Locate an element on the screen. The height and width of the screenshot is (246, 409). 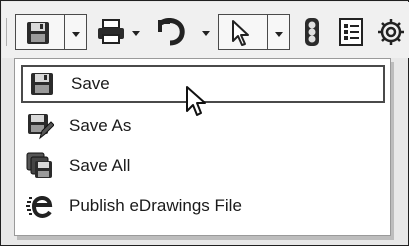
print-chevron-down-icon is located at coordinates (136, 33).